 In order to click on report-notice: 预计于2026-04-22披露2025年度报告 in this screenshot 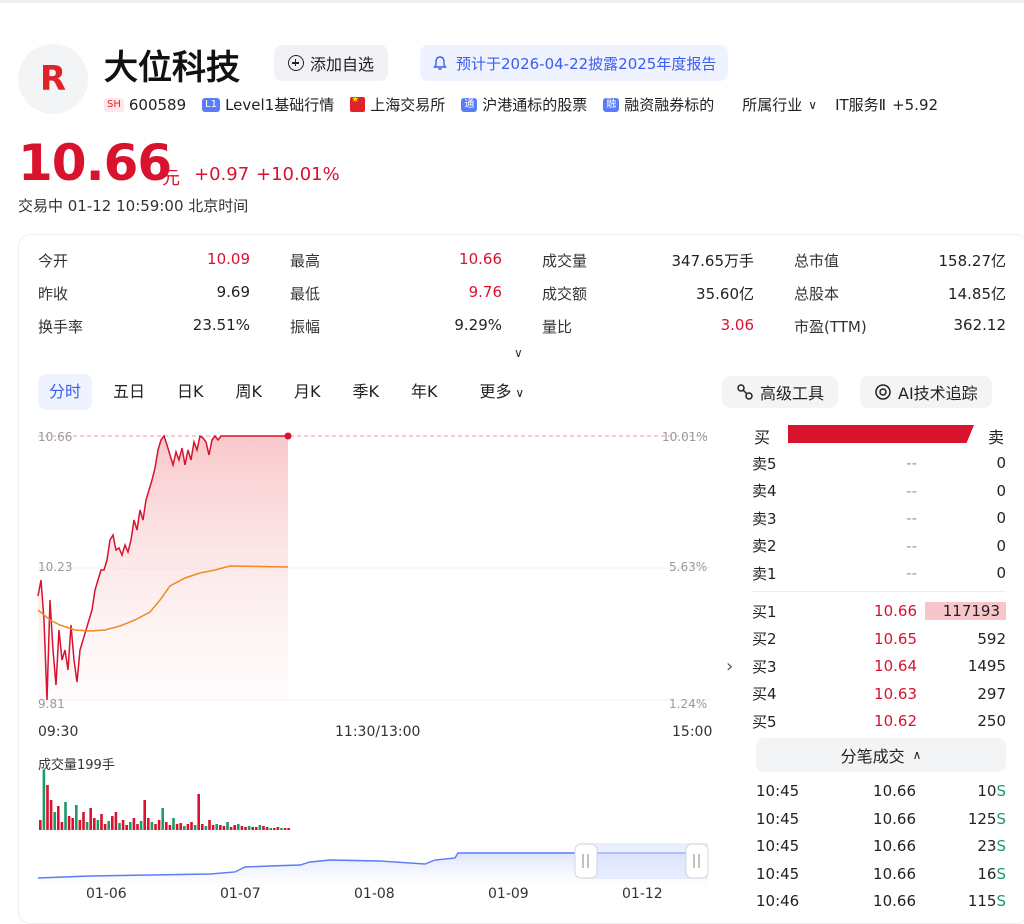, I will do `click(574, 63)`.